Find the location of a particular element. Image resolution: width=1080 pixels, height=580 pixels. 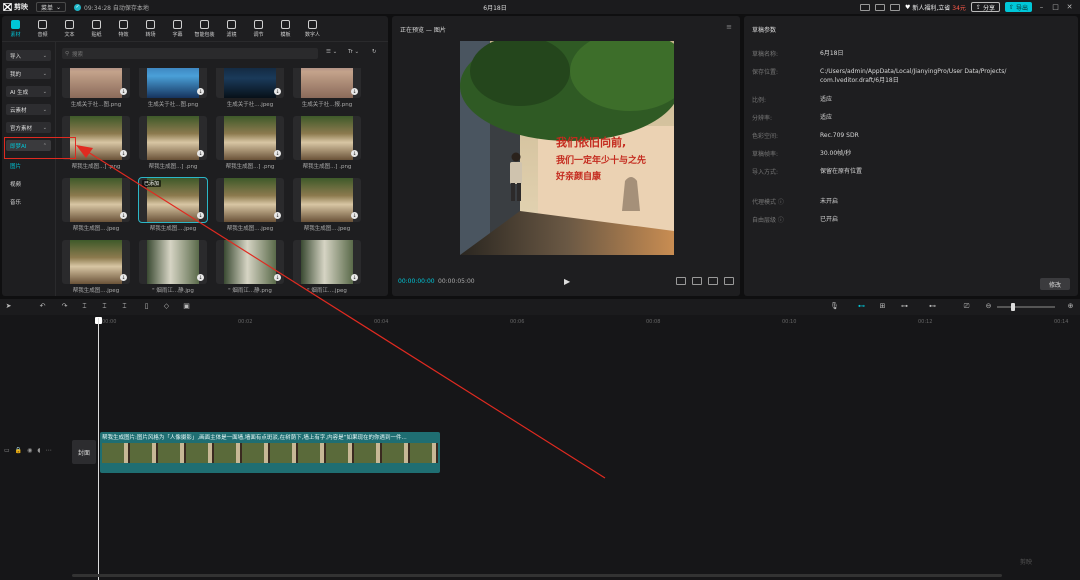

annotation-arrowhead is located at coordinates (84, 151).